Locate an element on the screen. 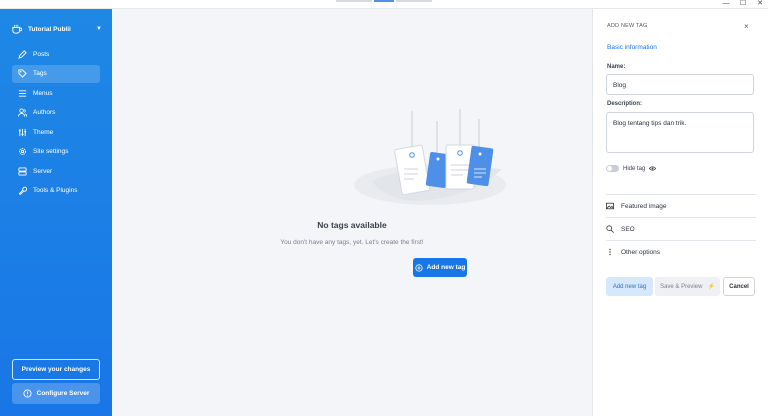 The height and width of the screenshot is (416, 768). sidebar-item-label: Tools & Plugins is located at coordinates (55, 190).